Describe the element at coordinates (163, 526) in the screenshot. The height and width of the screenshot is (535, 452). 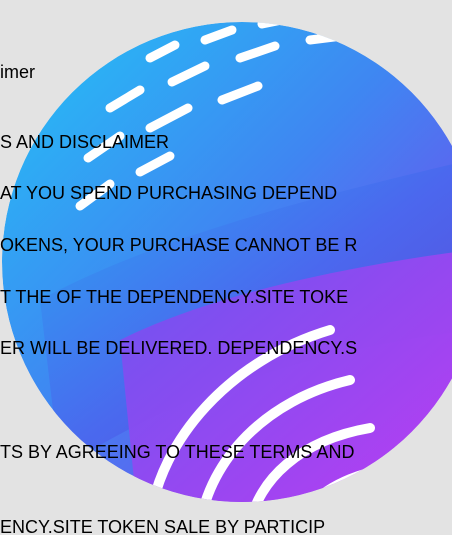
I see `text-line-8: ENCY.SITE TOKEN SALE BY PARTICIP` at that location.